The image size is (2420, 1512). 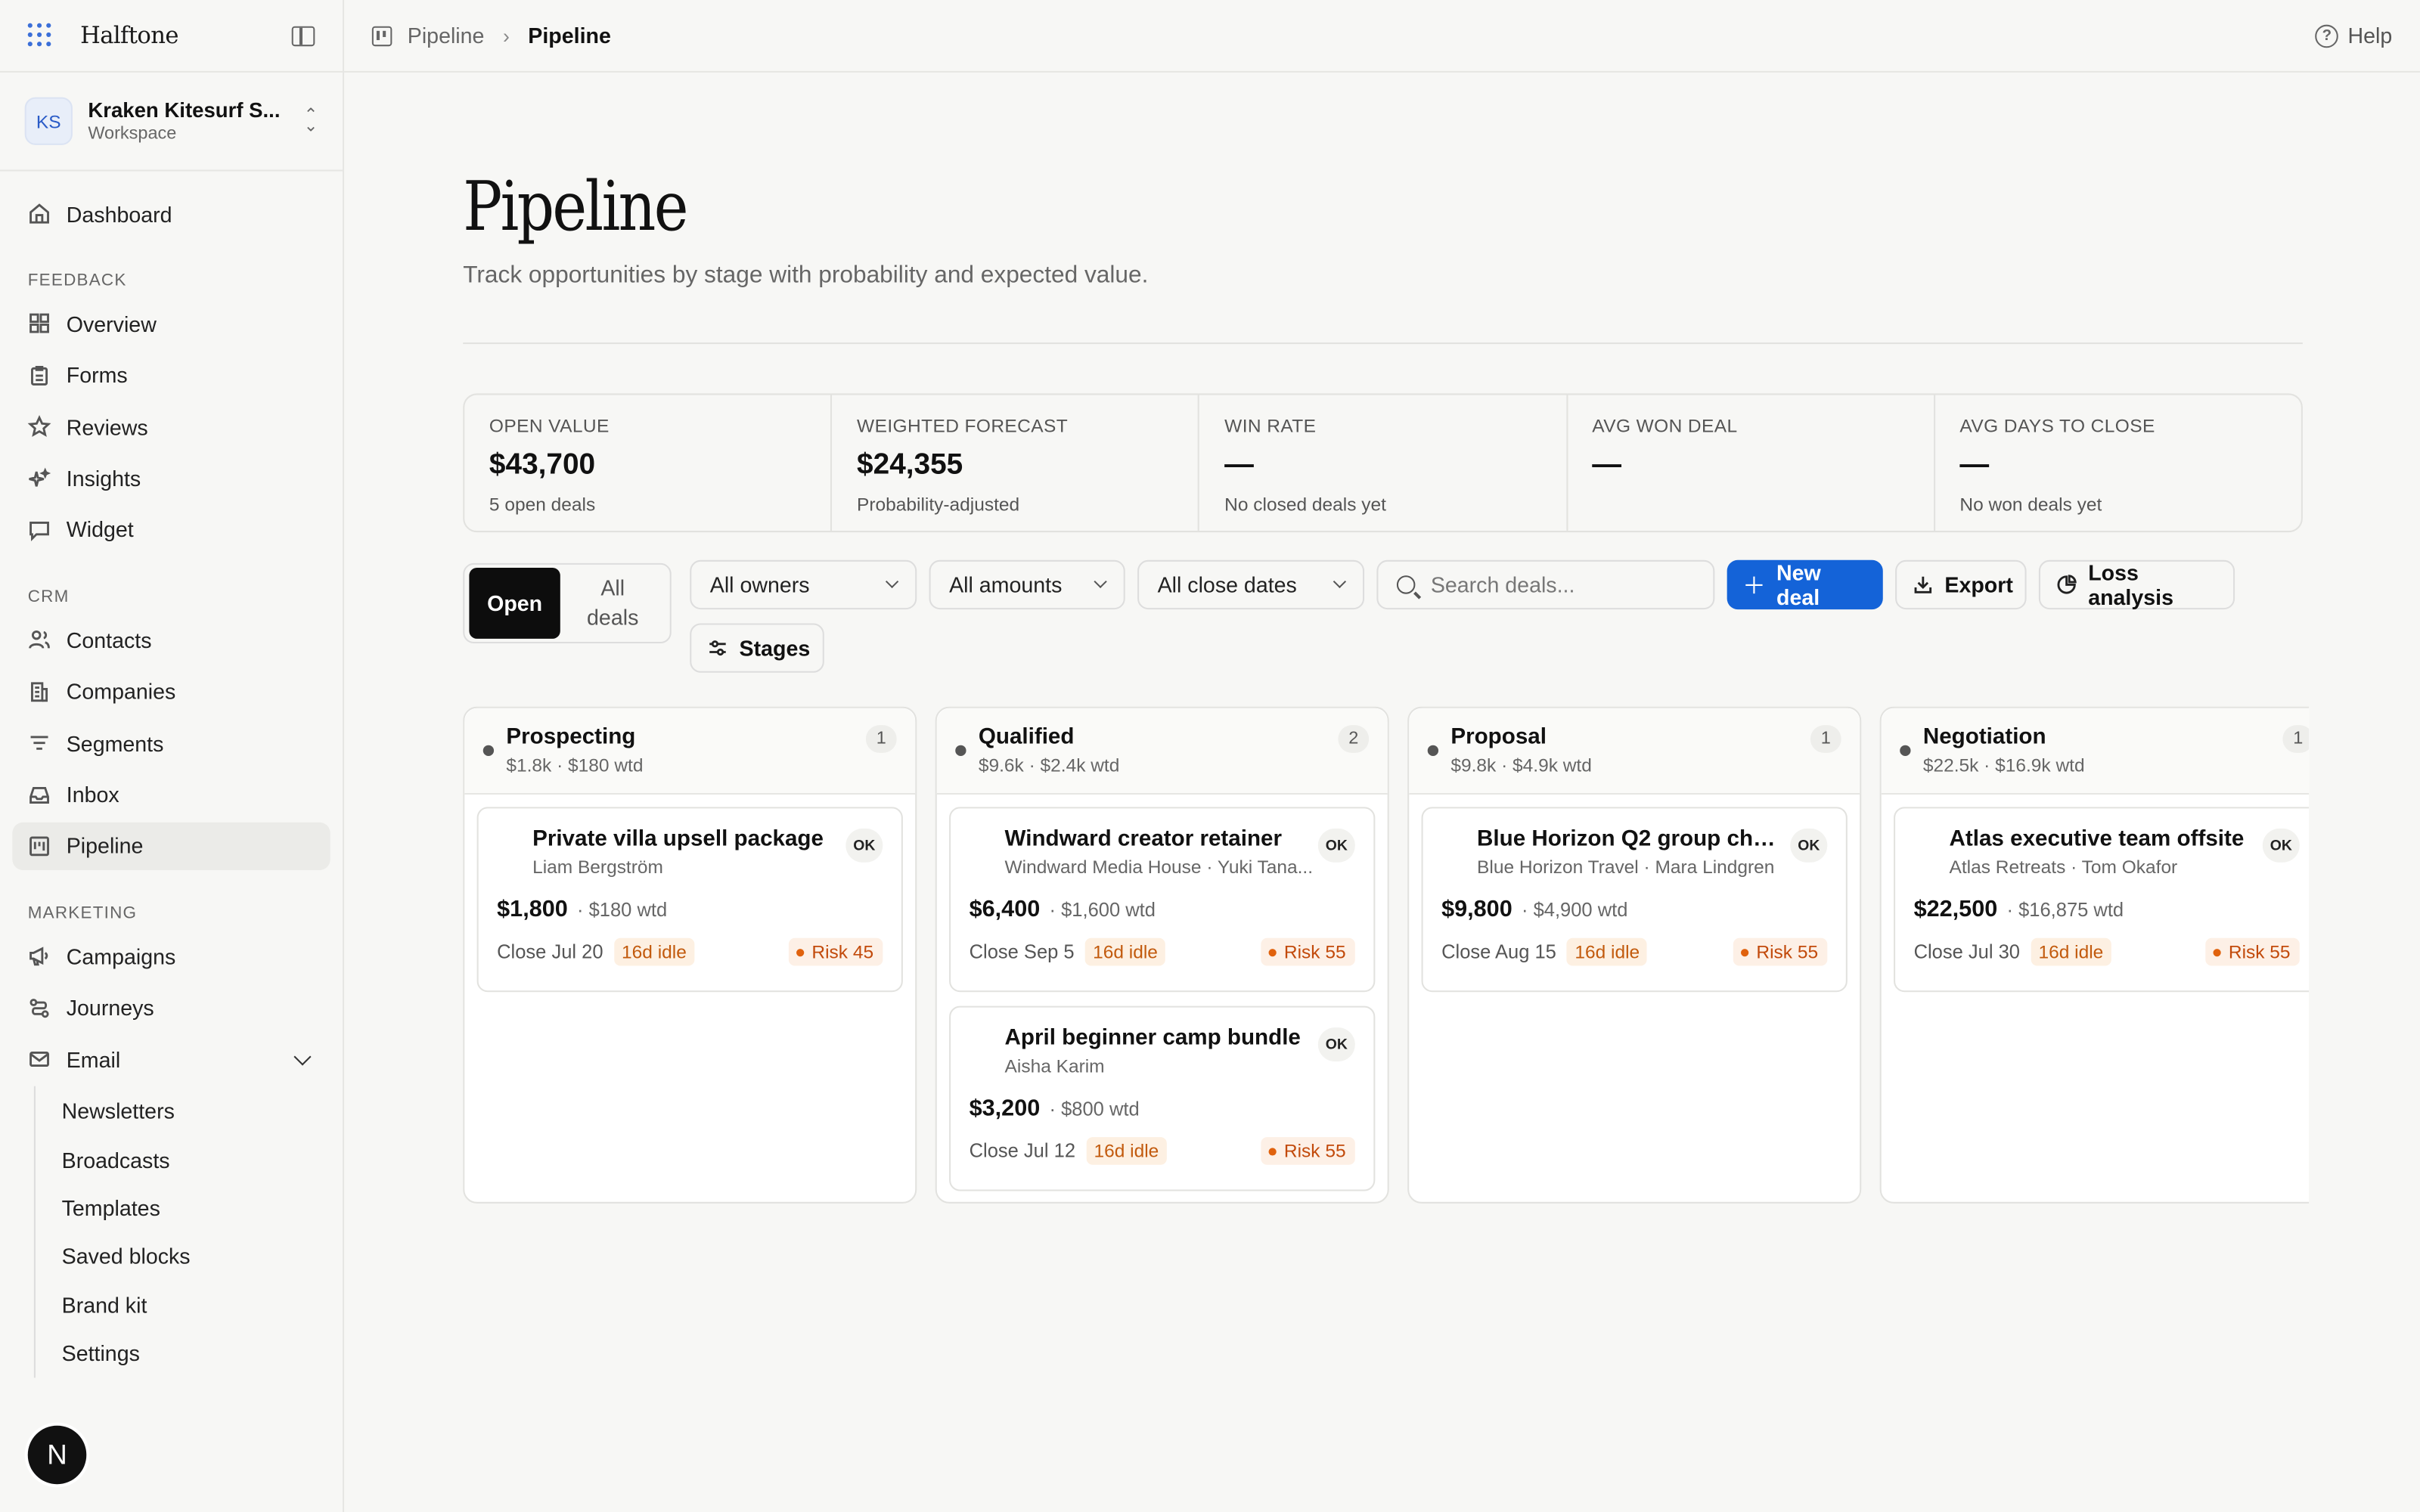 I want to click on deal-title: Atlas executive team offsite, so click(x=2097, y=839).